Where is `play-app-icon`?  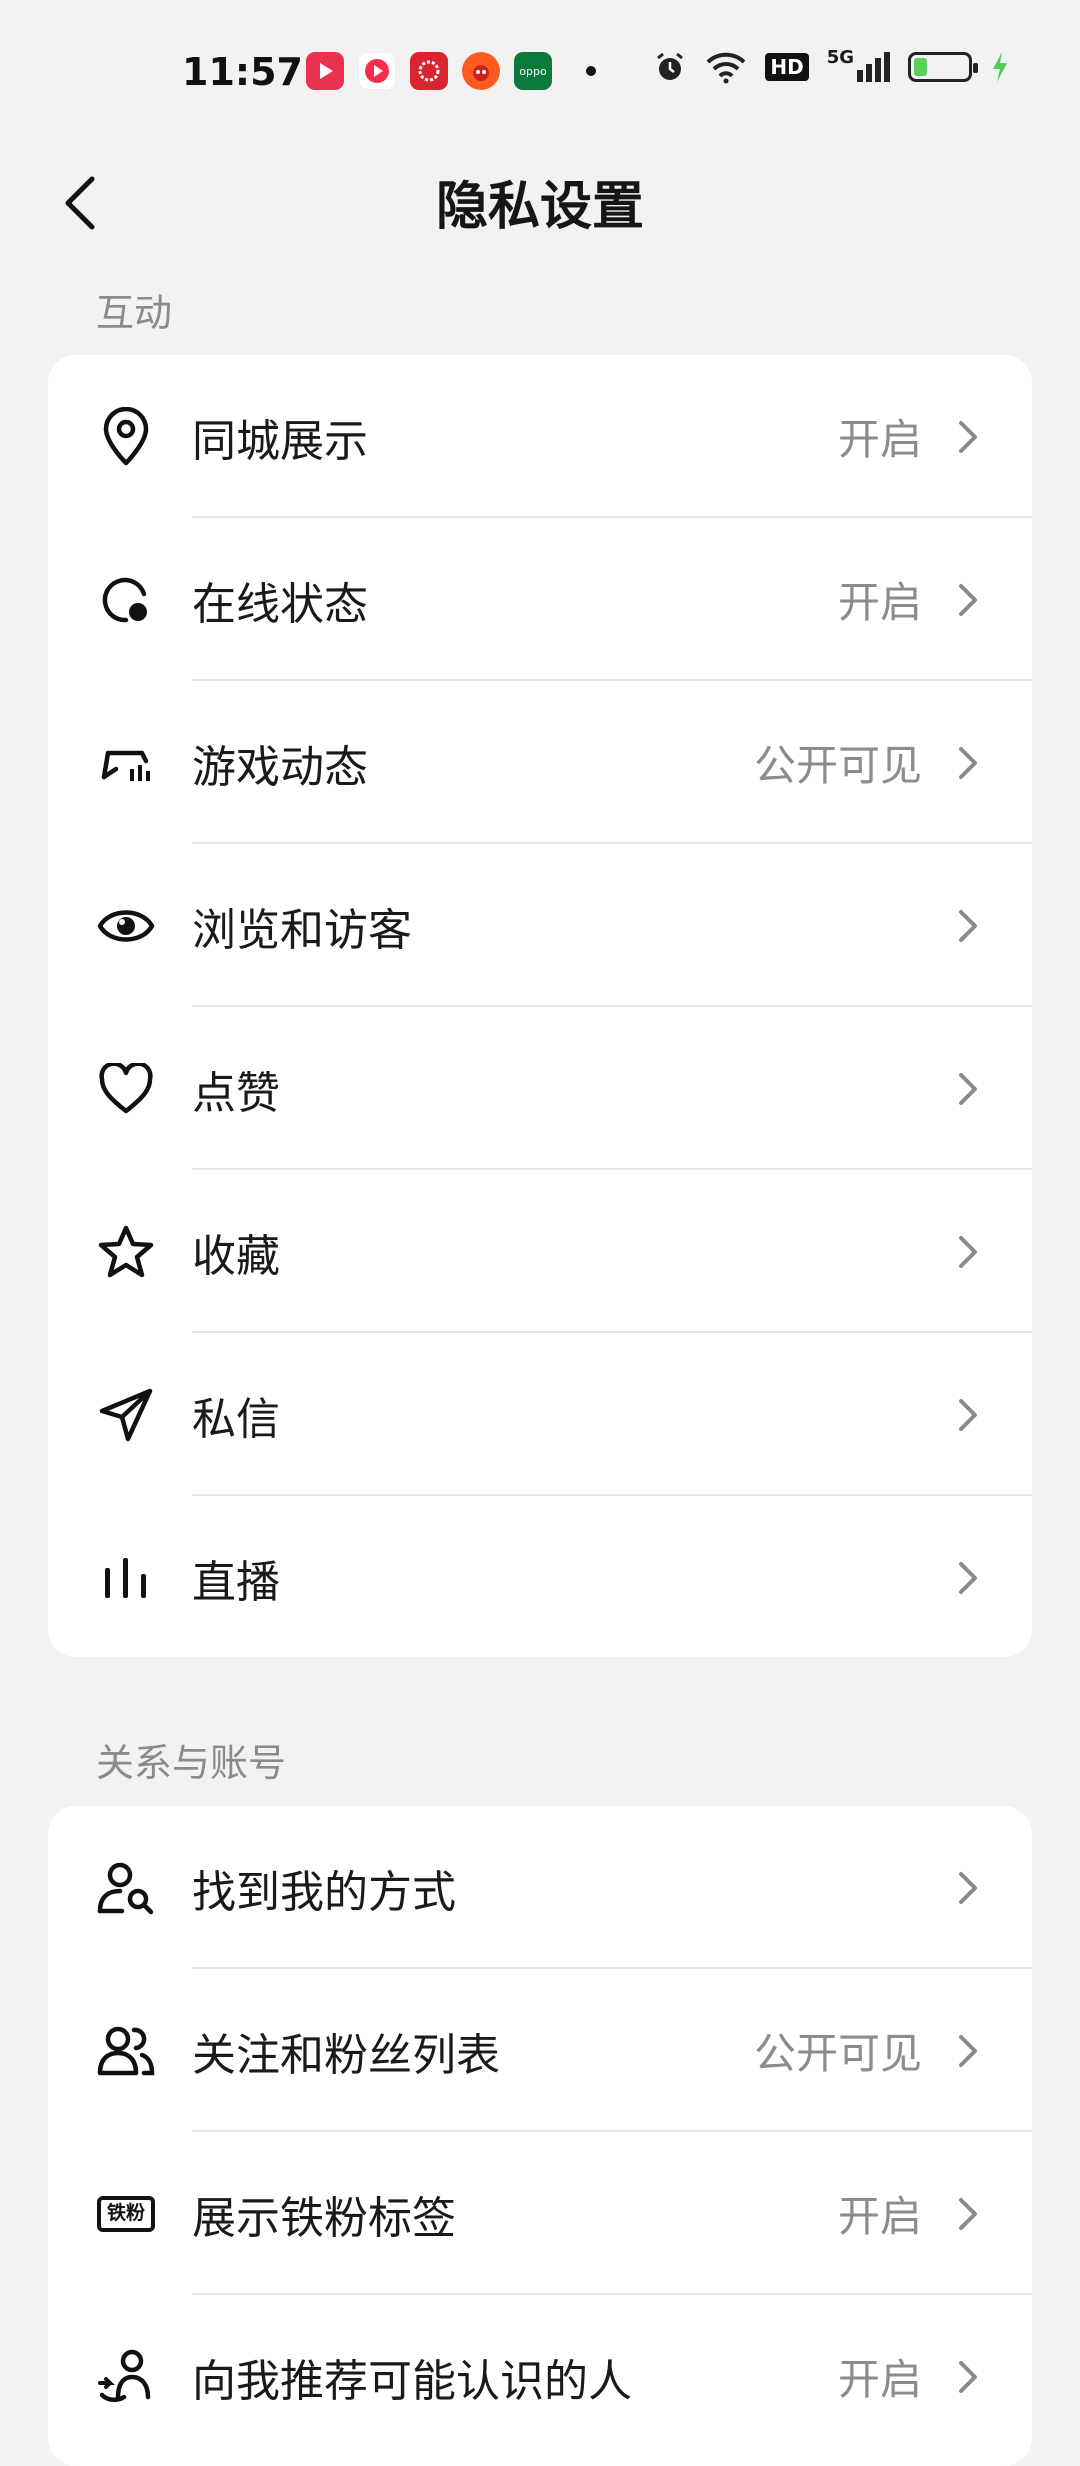 play-app-icon is located at coordinates (377, 71).